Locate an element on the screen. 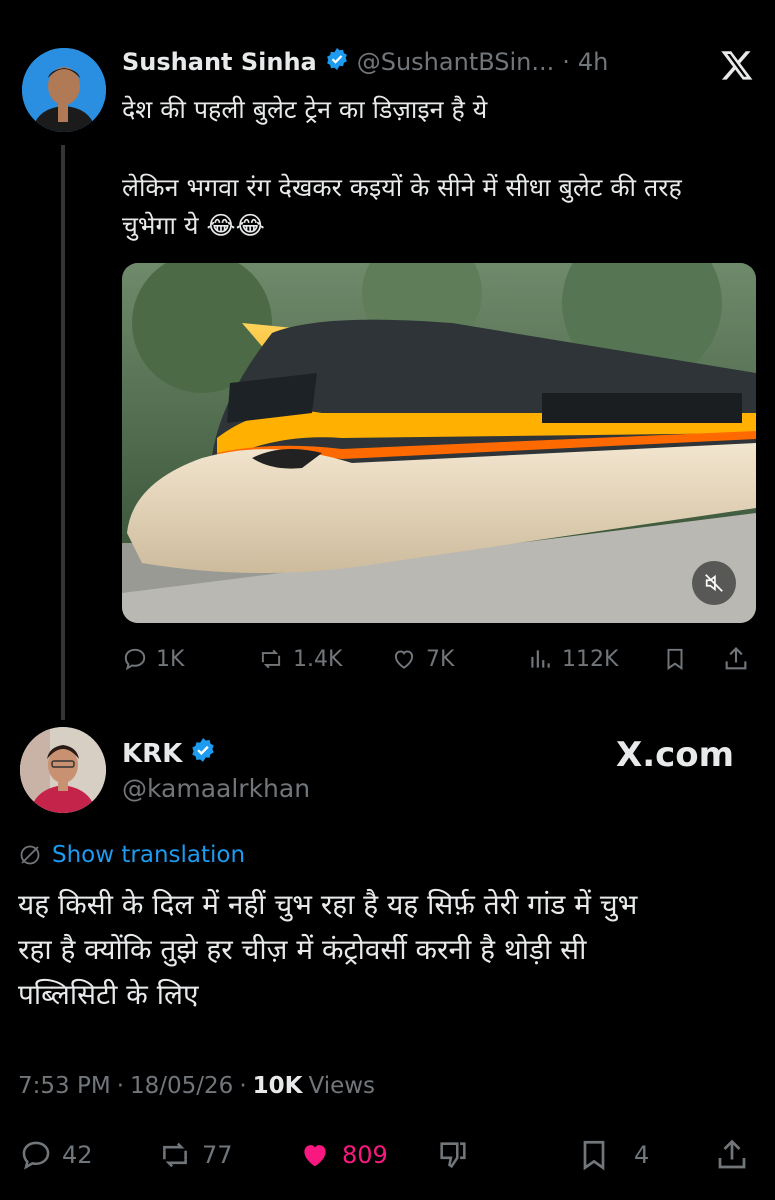  avatar-sushant is located at coordinates (64, 90).